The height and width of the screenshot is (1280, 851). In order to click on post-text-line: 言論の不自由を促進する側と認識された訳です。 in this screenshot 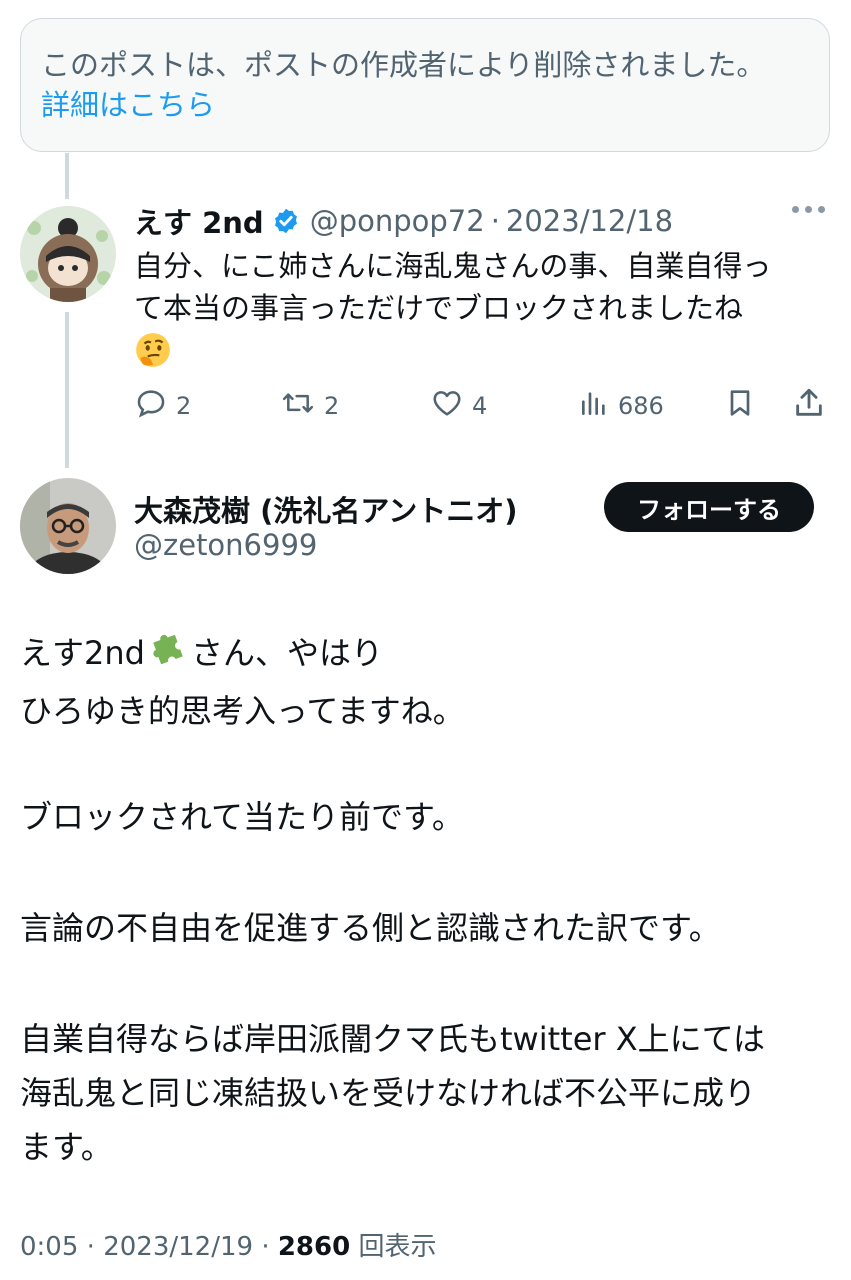, I will do `click(370, 928)`.